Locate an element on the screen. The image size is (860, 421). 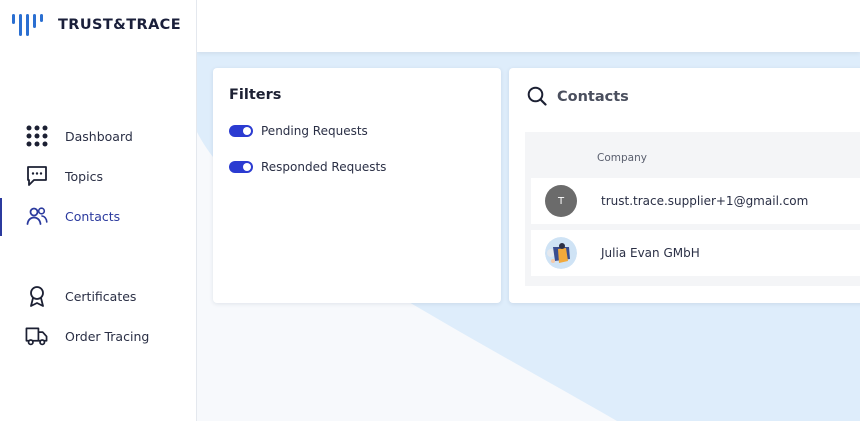
table-row: Julia Evan GMbH is located at coordinates (695, 253).